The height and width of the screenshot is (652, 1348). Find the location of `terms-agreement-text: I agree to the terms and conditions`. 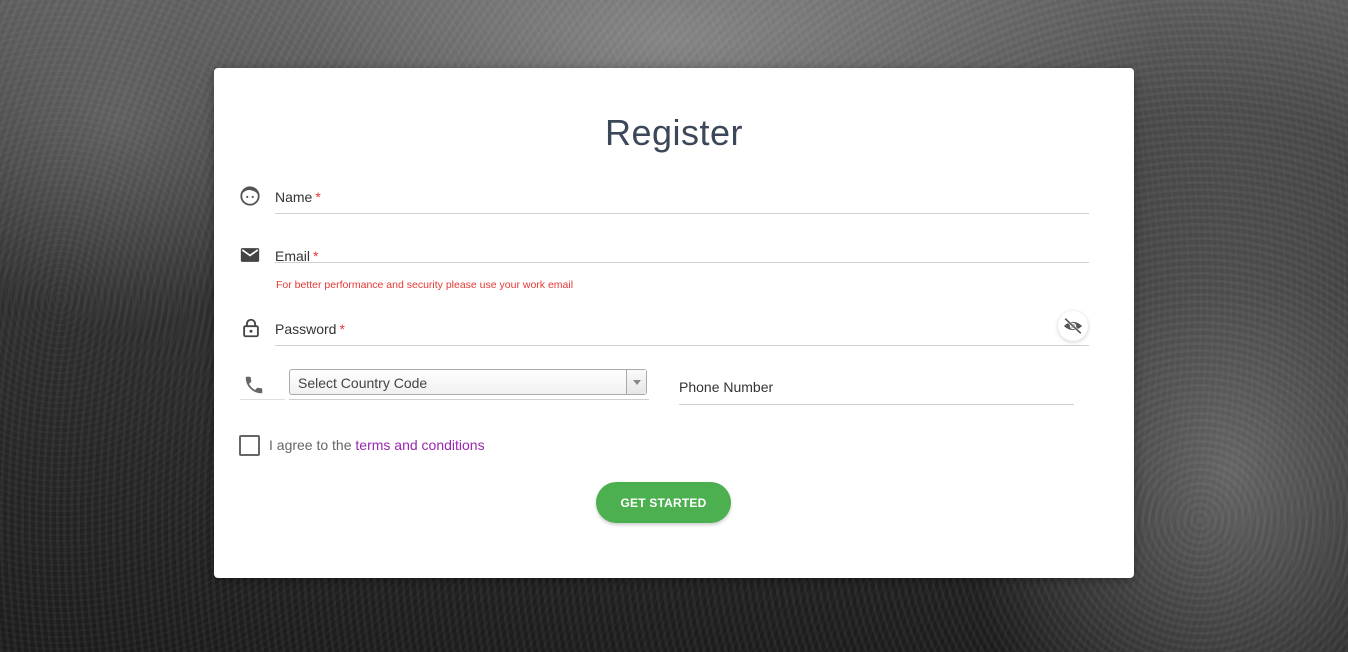

terms-agreement-text: I agree to the terms and conditions is located at coordinates (377, 445).